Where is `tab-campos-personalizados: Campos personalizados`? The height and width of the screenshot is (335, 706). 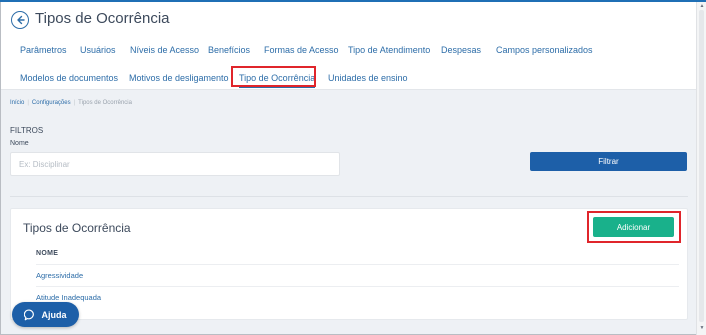
tab-campos-personalizados: Campos personalizados is located at coordinates (544, 50).